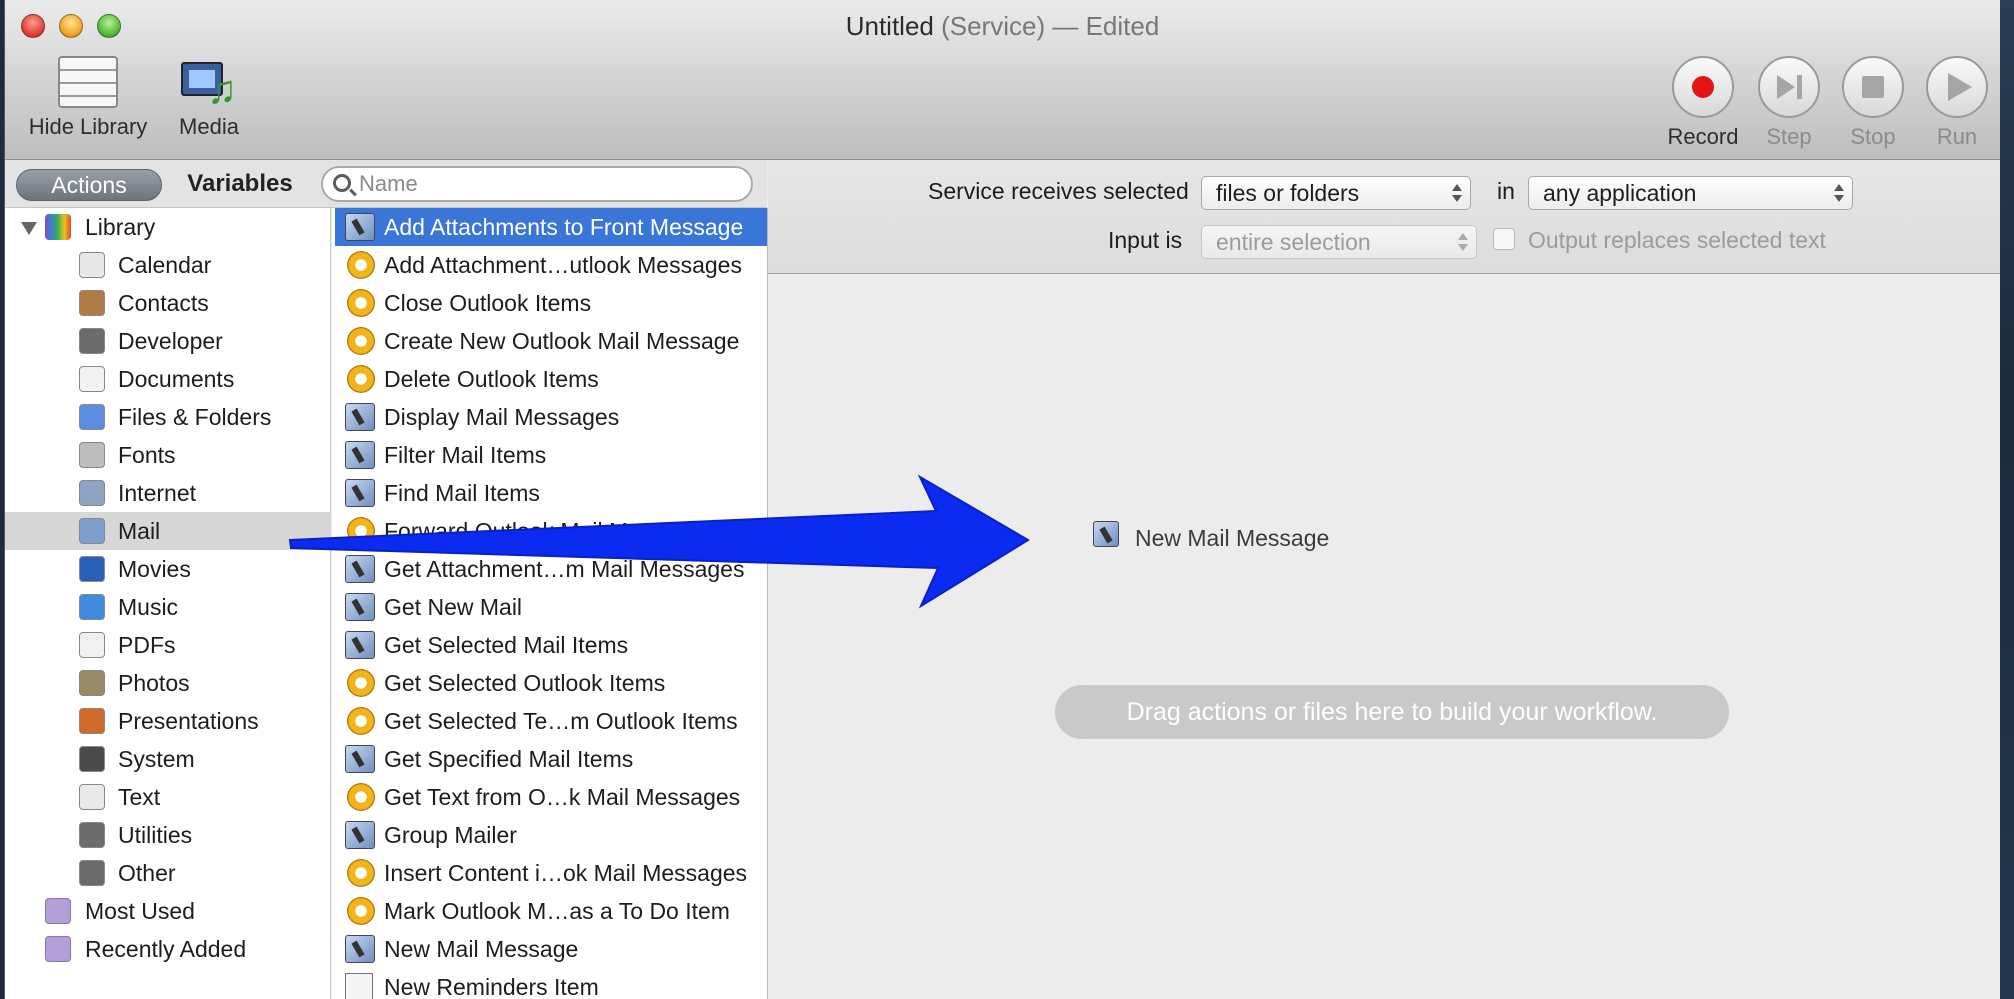 The height and width of the screenshot is (999, 2014). What do you see at coordinates (92, 683) in the screenshot?
I see `photos-icon` at bounding box center [92, 683].